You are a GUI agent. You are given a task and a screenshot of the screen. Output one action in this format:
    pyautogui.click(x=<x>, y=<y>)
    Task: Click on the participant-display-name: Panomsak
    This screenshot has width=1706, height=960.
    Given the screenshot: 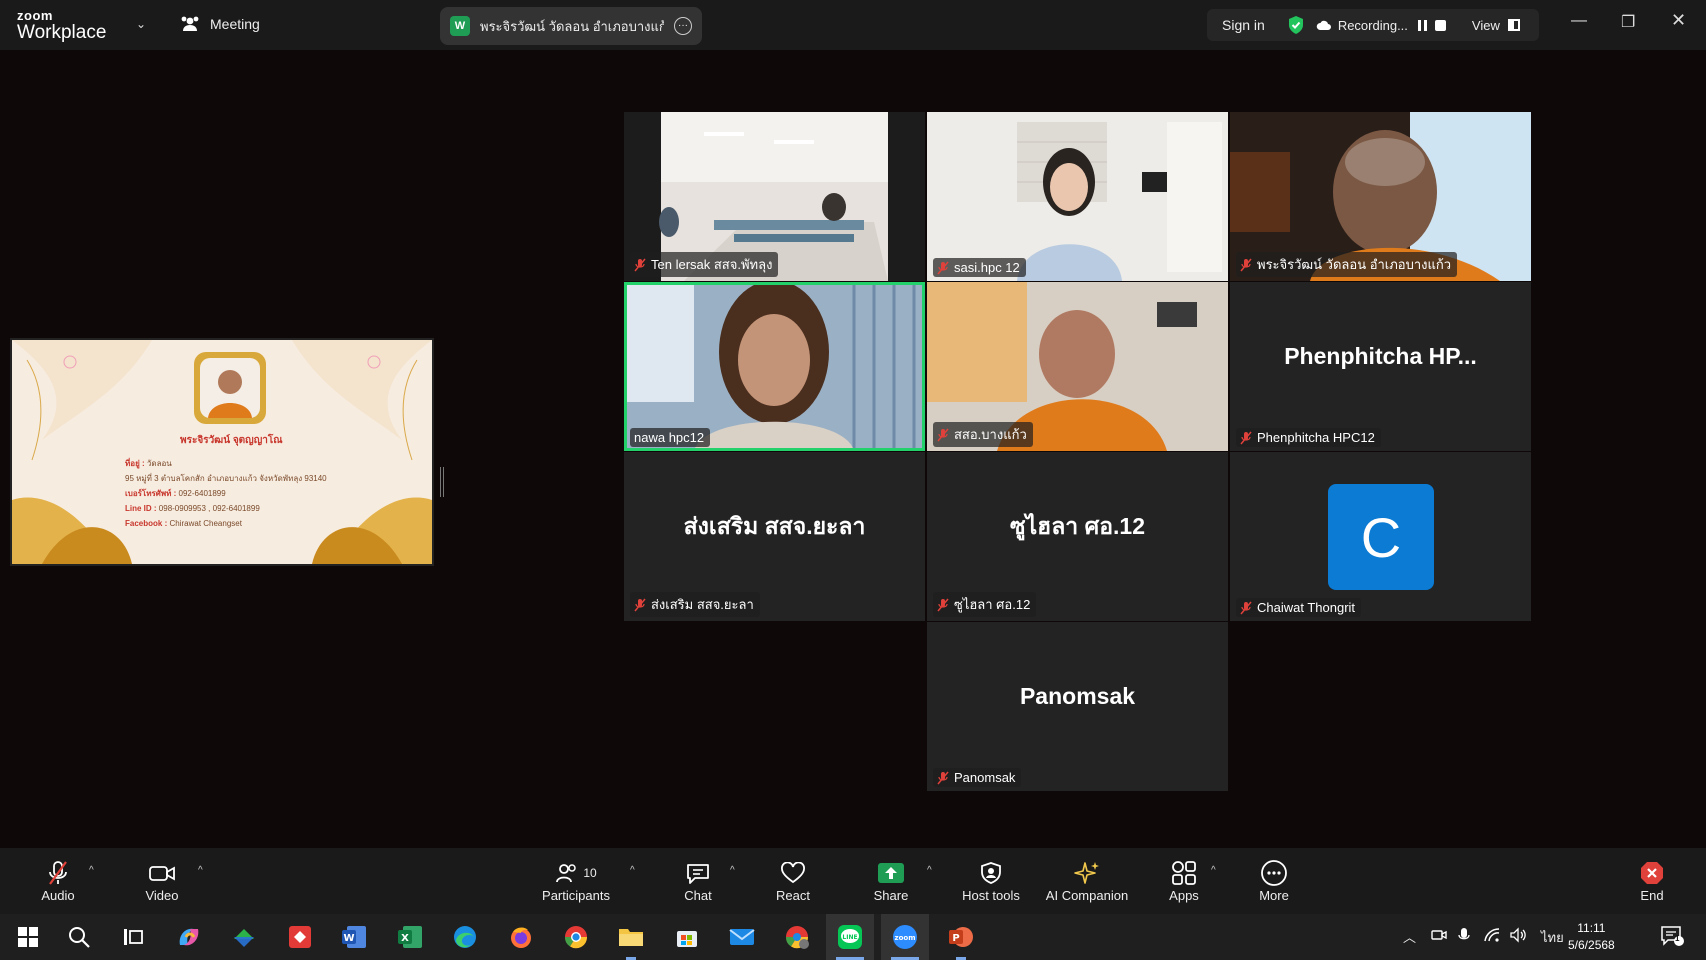 What is the action you would take?
    pyautogui.click(x=1077, y=696)
    